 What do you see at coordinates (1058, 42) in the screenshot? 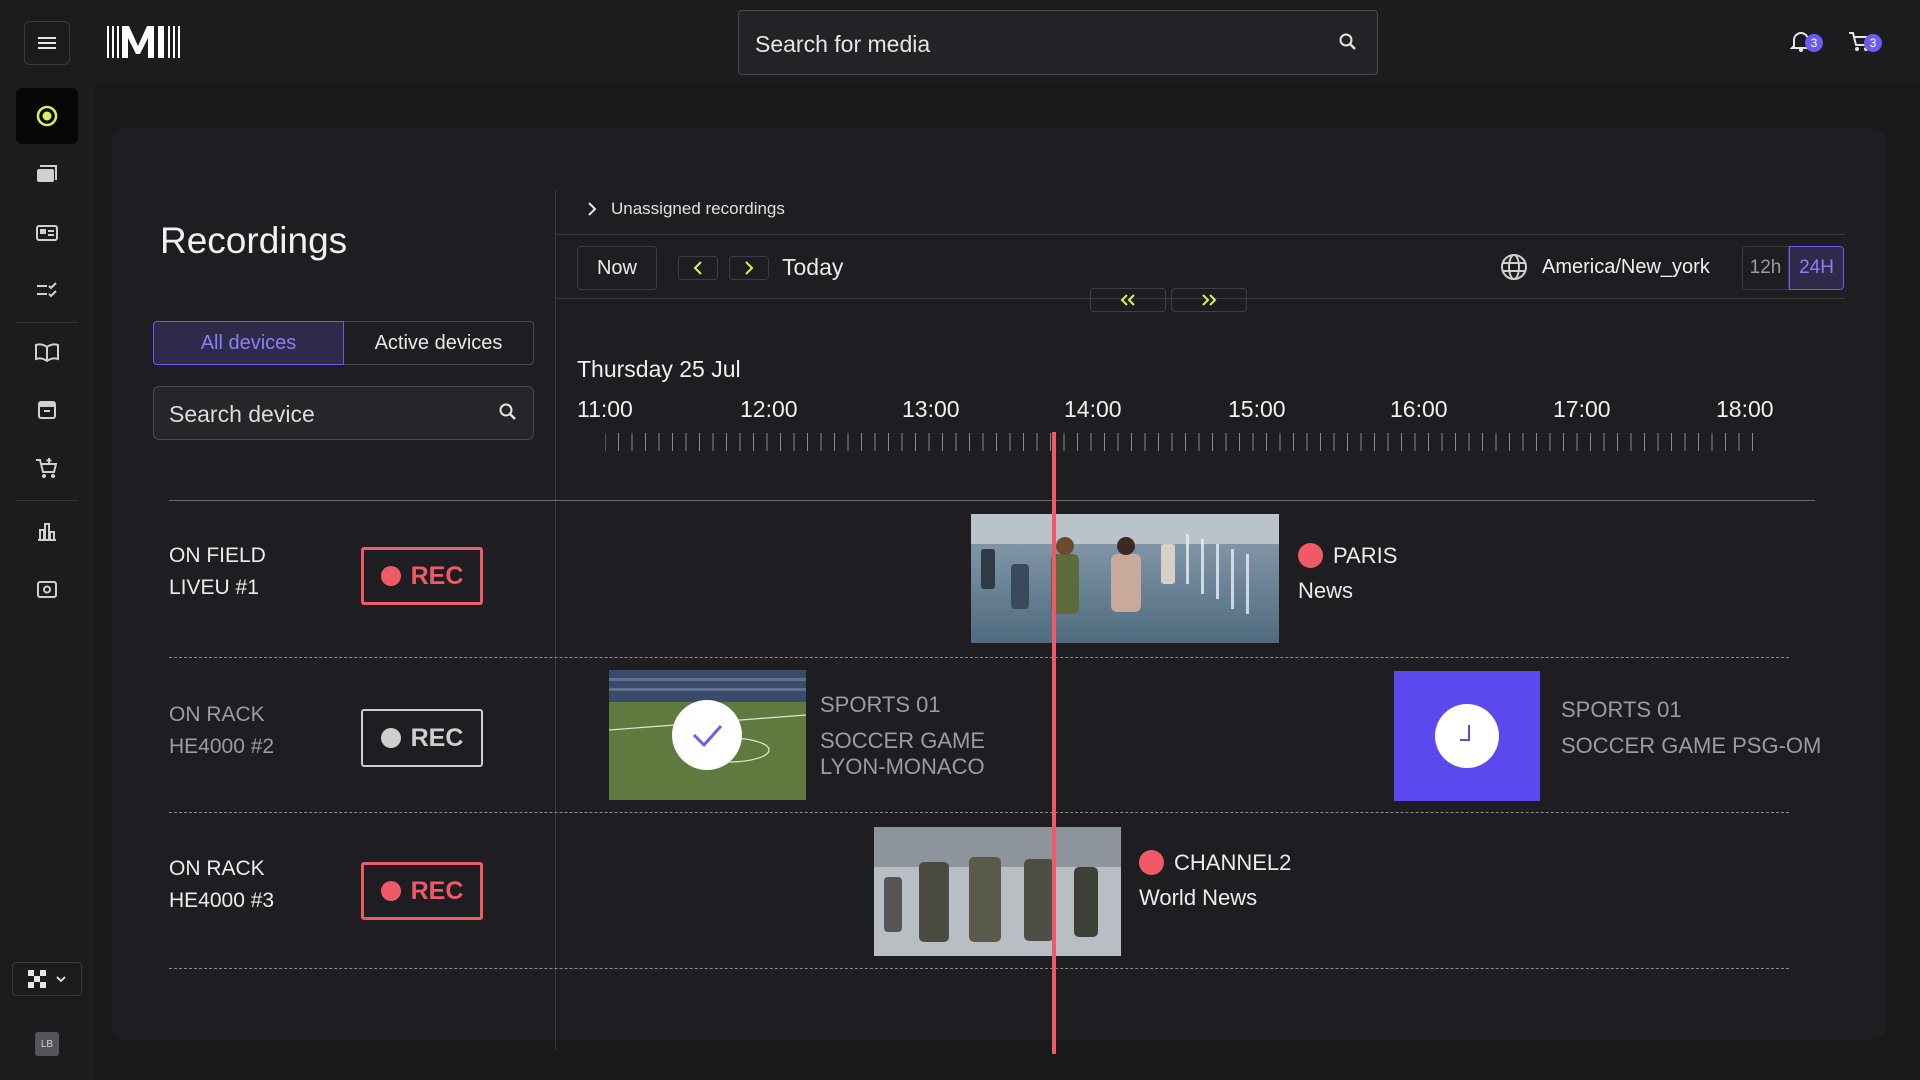
I see `media-search-input: Search for media` at bounding box center [1058, 42].